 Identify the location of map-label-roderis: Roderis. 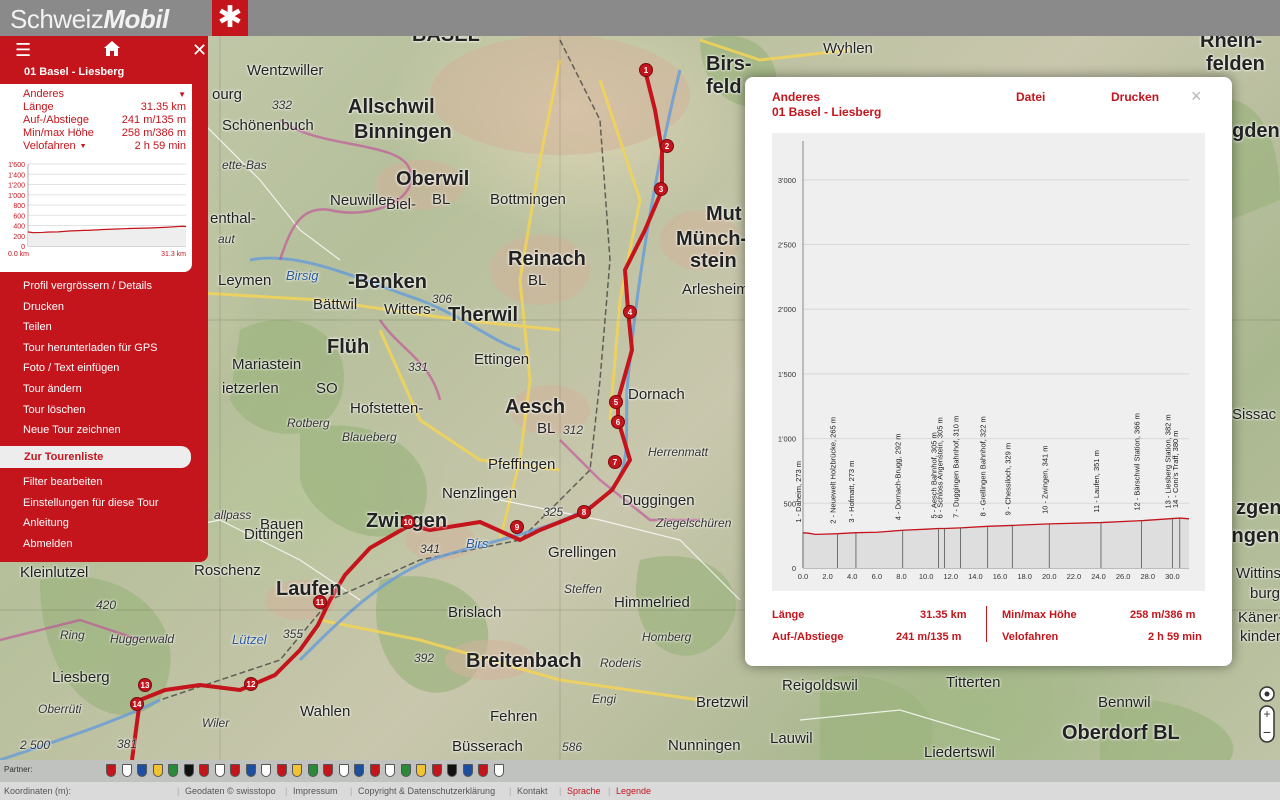
(621, 663).